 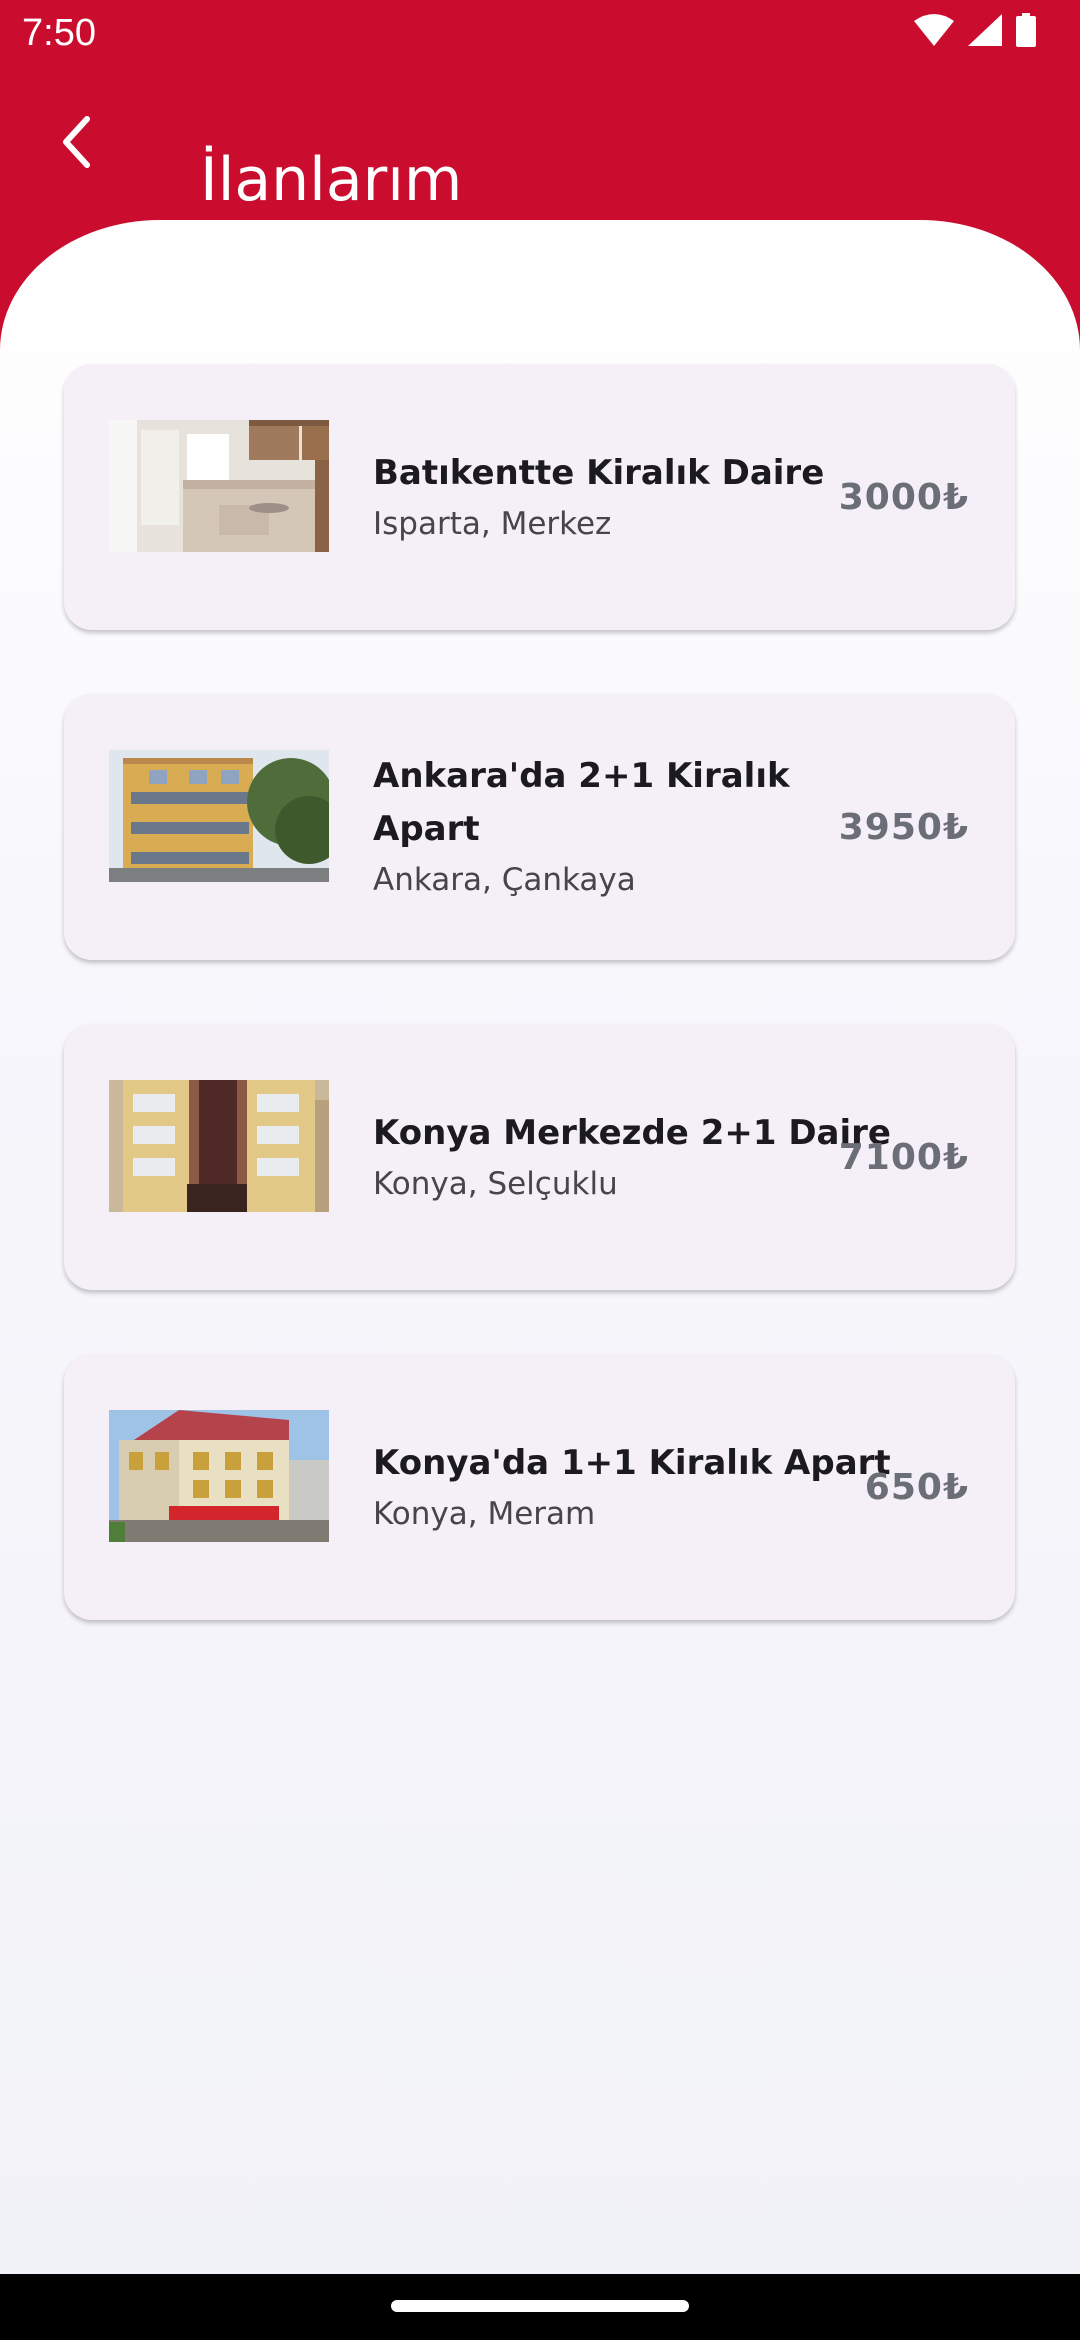 I want to click on listing-price: 3950₺, so click(x=903, y=827).